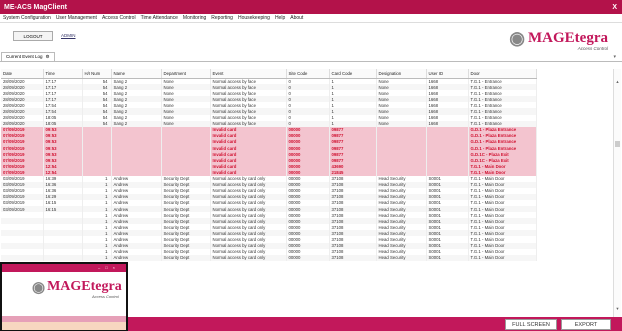  Describe the element at coordinates (64, 326) in the screenshot. I see `preview-content-area` at that location.